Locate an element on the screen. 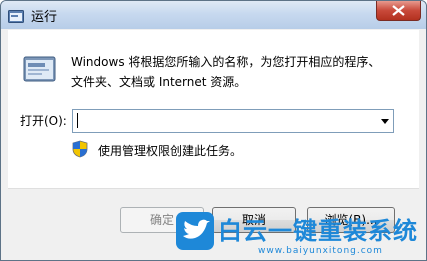  bird-logo-icon is located at coordinates (195, 231).